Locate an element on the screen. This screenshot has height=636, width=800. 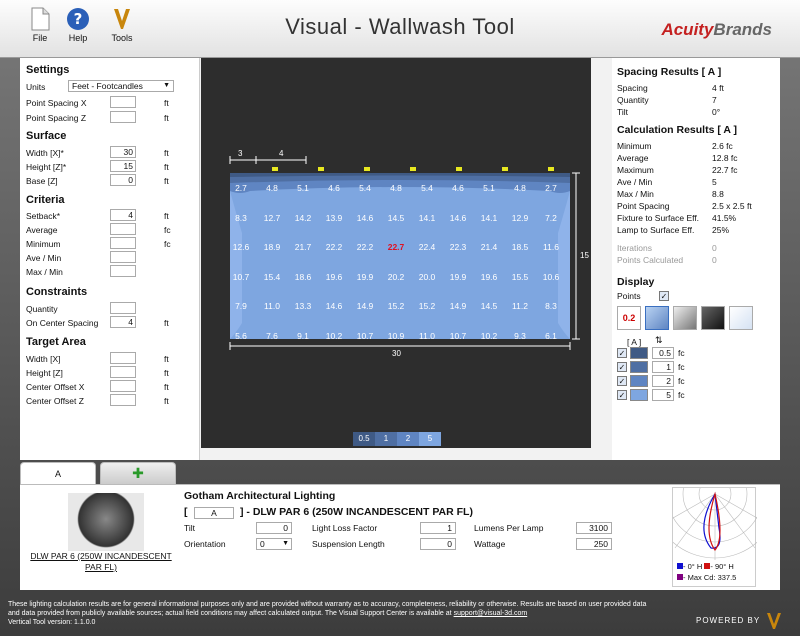
calc-label: Lamp to Surface Eff. is located at coordinates (656, 230).